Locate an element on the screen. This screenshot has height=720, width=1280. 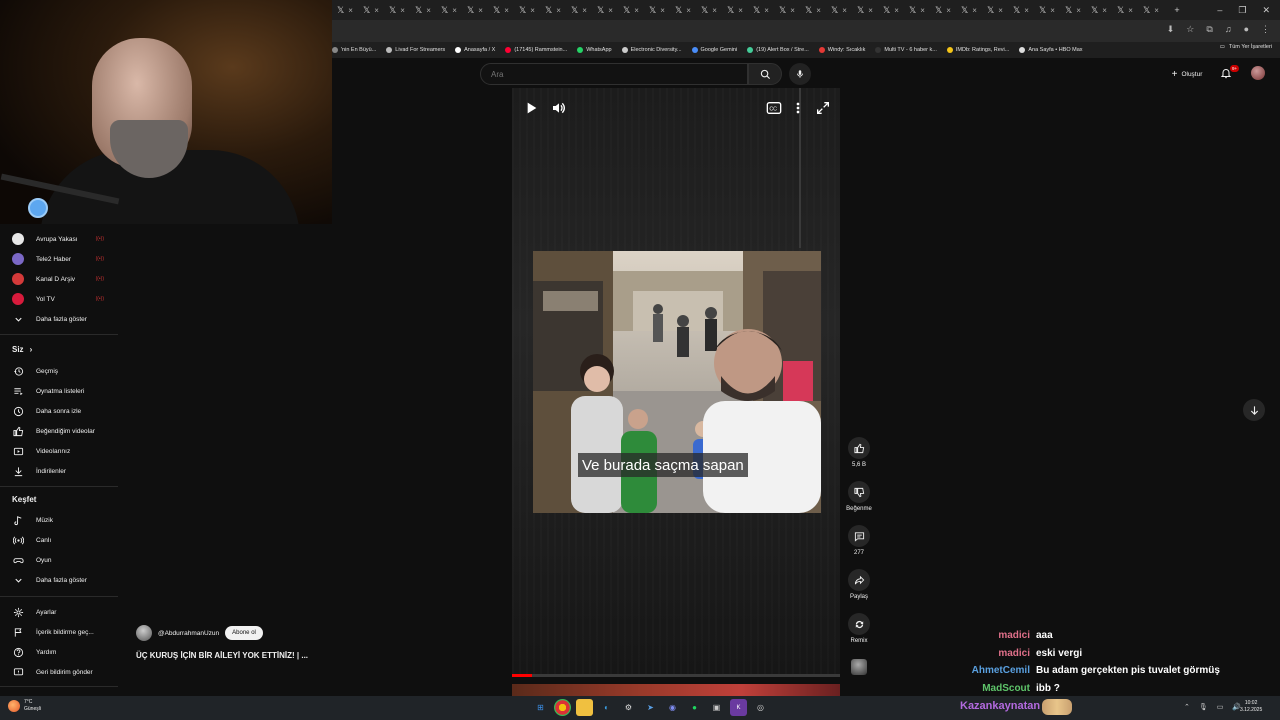
search-button is located at coordinates (765, 74).